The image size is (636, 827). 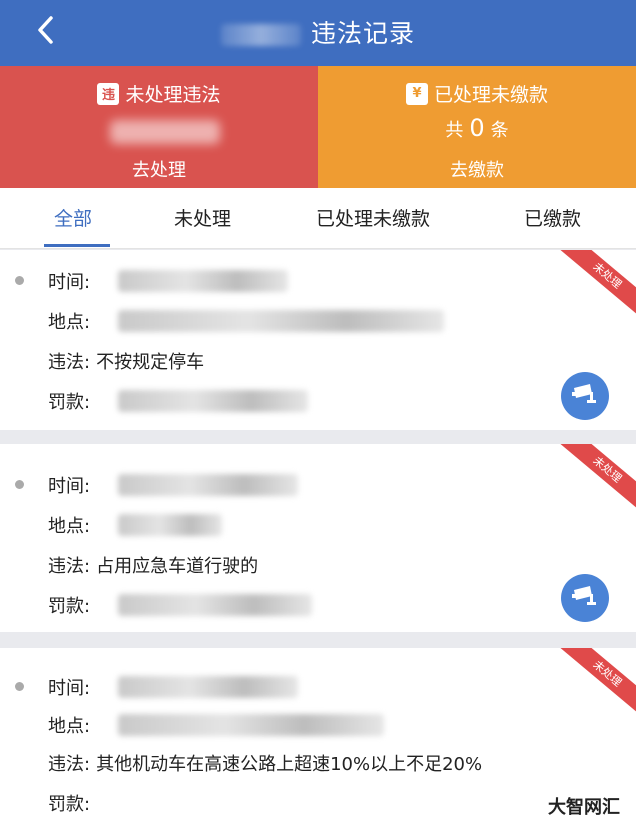 What do you see at coordinates (490, 95) in the screenshot?
I see `unpaid-label: 已处理未缴款` at bounding box center [490, 95].